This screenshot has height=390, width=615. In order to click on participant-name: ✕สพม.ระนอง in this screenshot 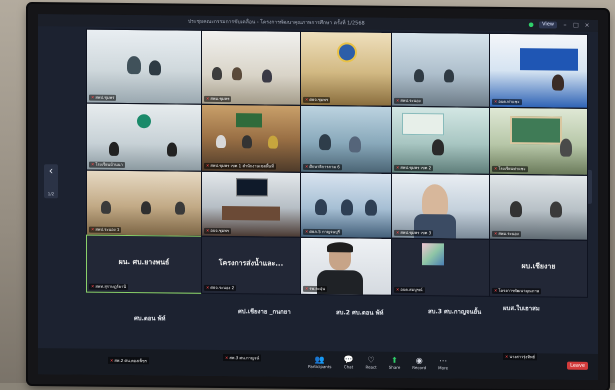, I will do `click(506, 234)`.